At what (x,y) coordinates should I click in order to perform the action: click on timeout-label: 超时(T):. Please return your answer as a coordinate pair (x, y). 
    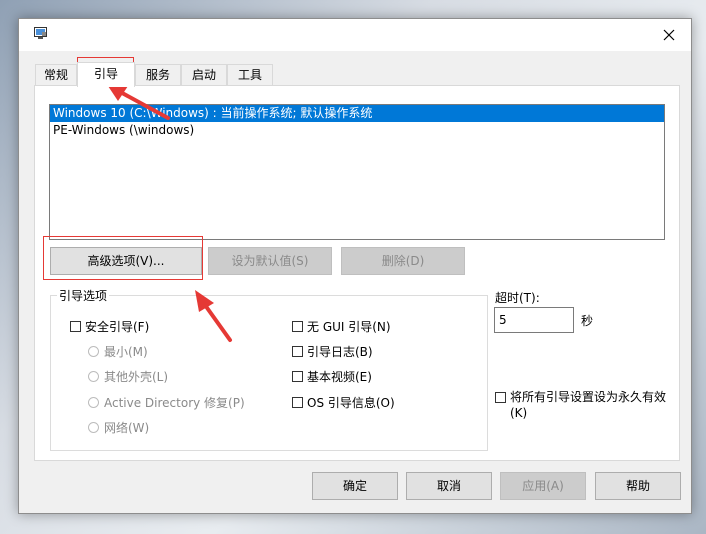
    Looking at the image, I should click on (517, 298).